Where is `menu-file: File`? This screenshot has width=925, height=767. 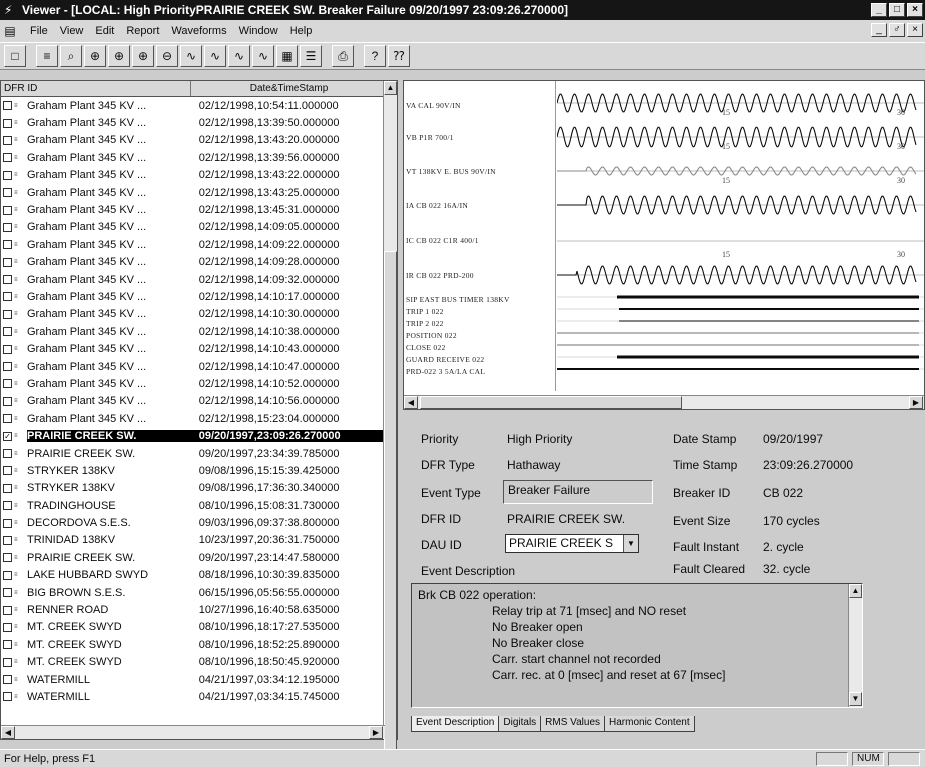
menu-file: File is located at coordinates (39, 31).